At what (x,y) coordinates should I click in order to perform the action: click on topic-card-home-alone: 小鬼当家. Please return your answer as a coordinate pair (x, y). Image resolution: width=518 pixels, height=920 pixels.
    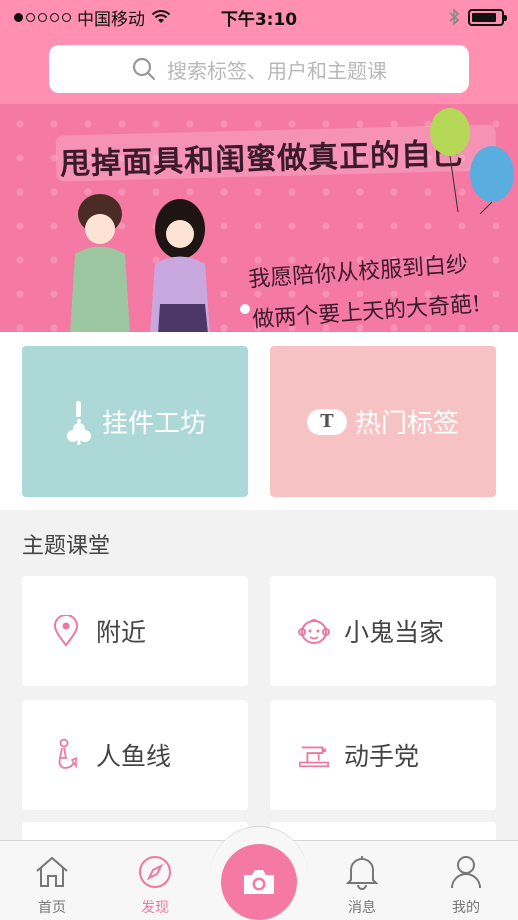
    Looking at the image, I should click on (383, 631).